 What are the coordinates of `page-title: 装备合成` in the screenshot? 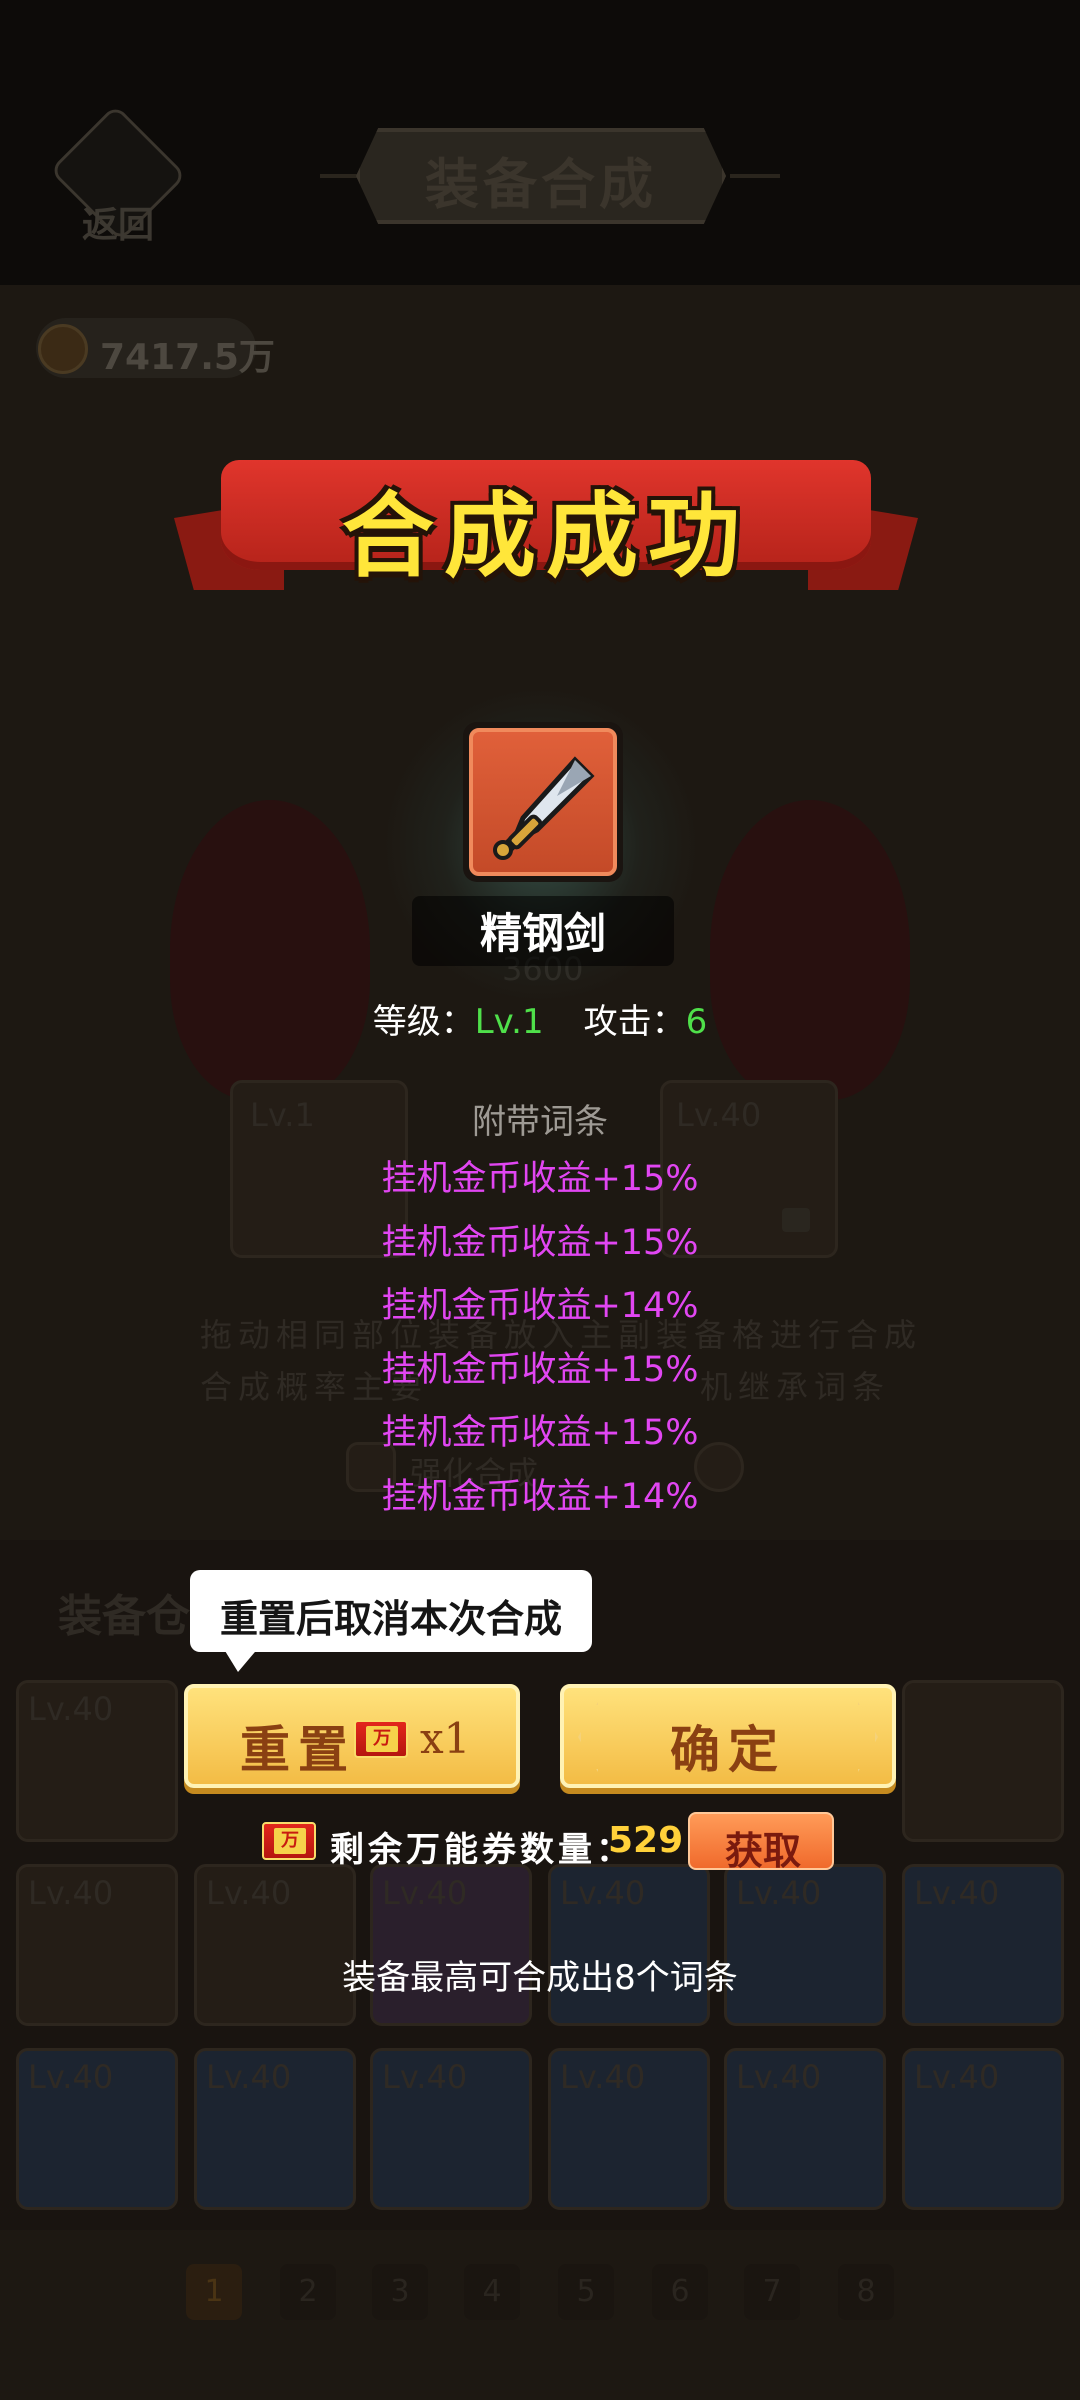 It's located at (541, 184).